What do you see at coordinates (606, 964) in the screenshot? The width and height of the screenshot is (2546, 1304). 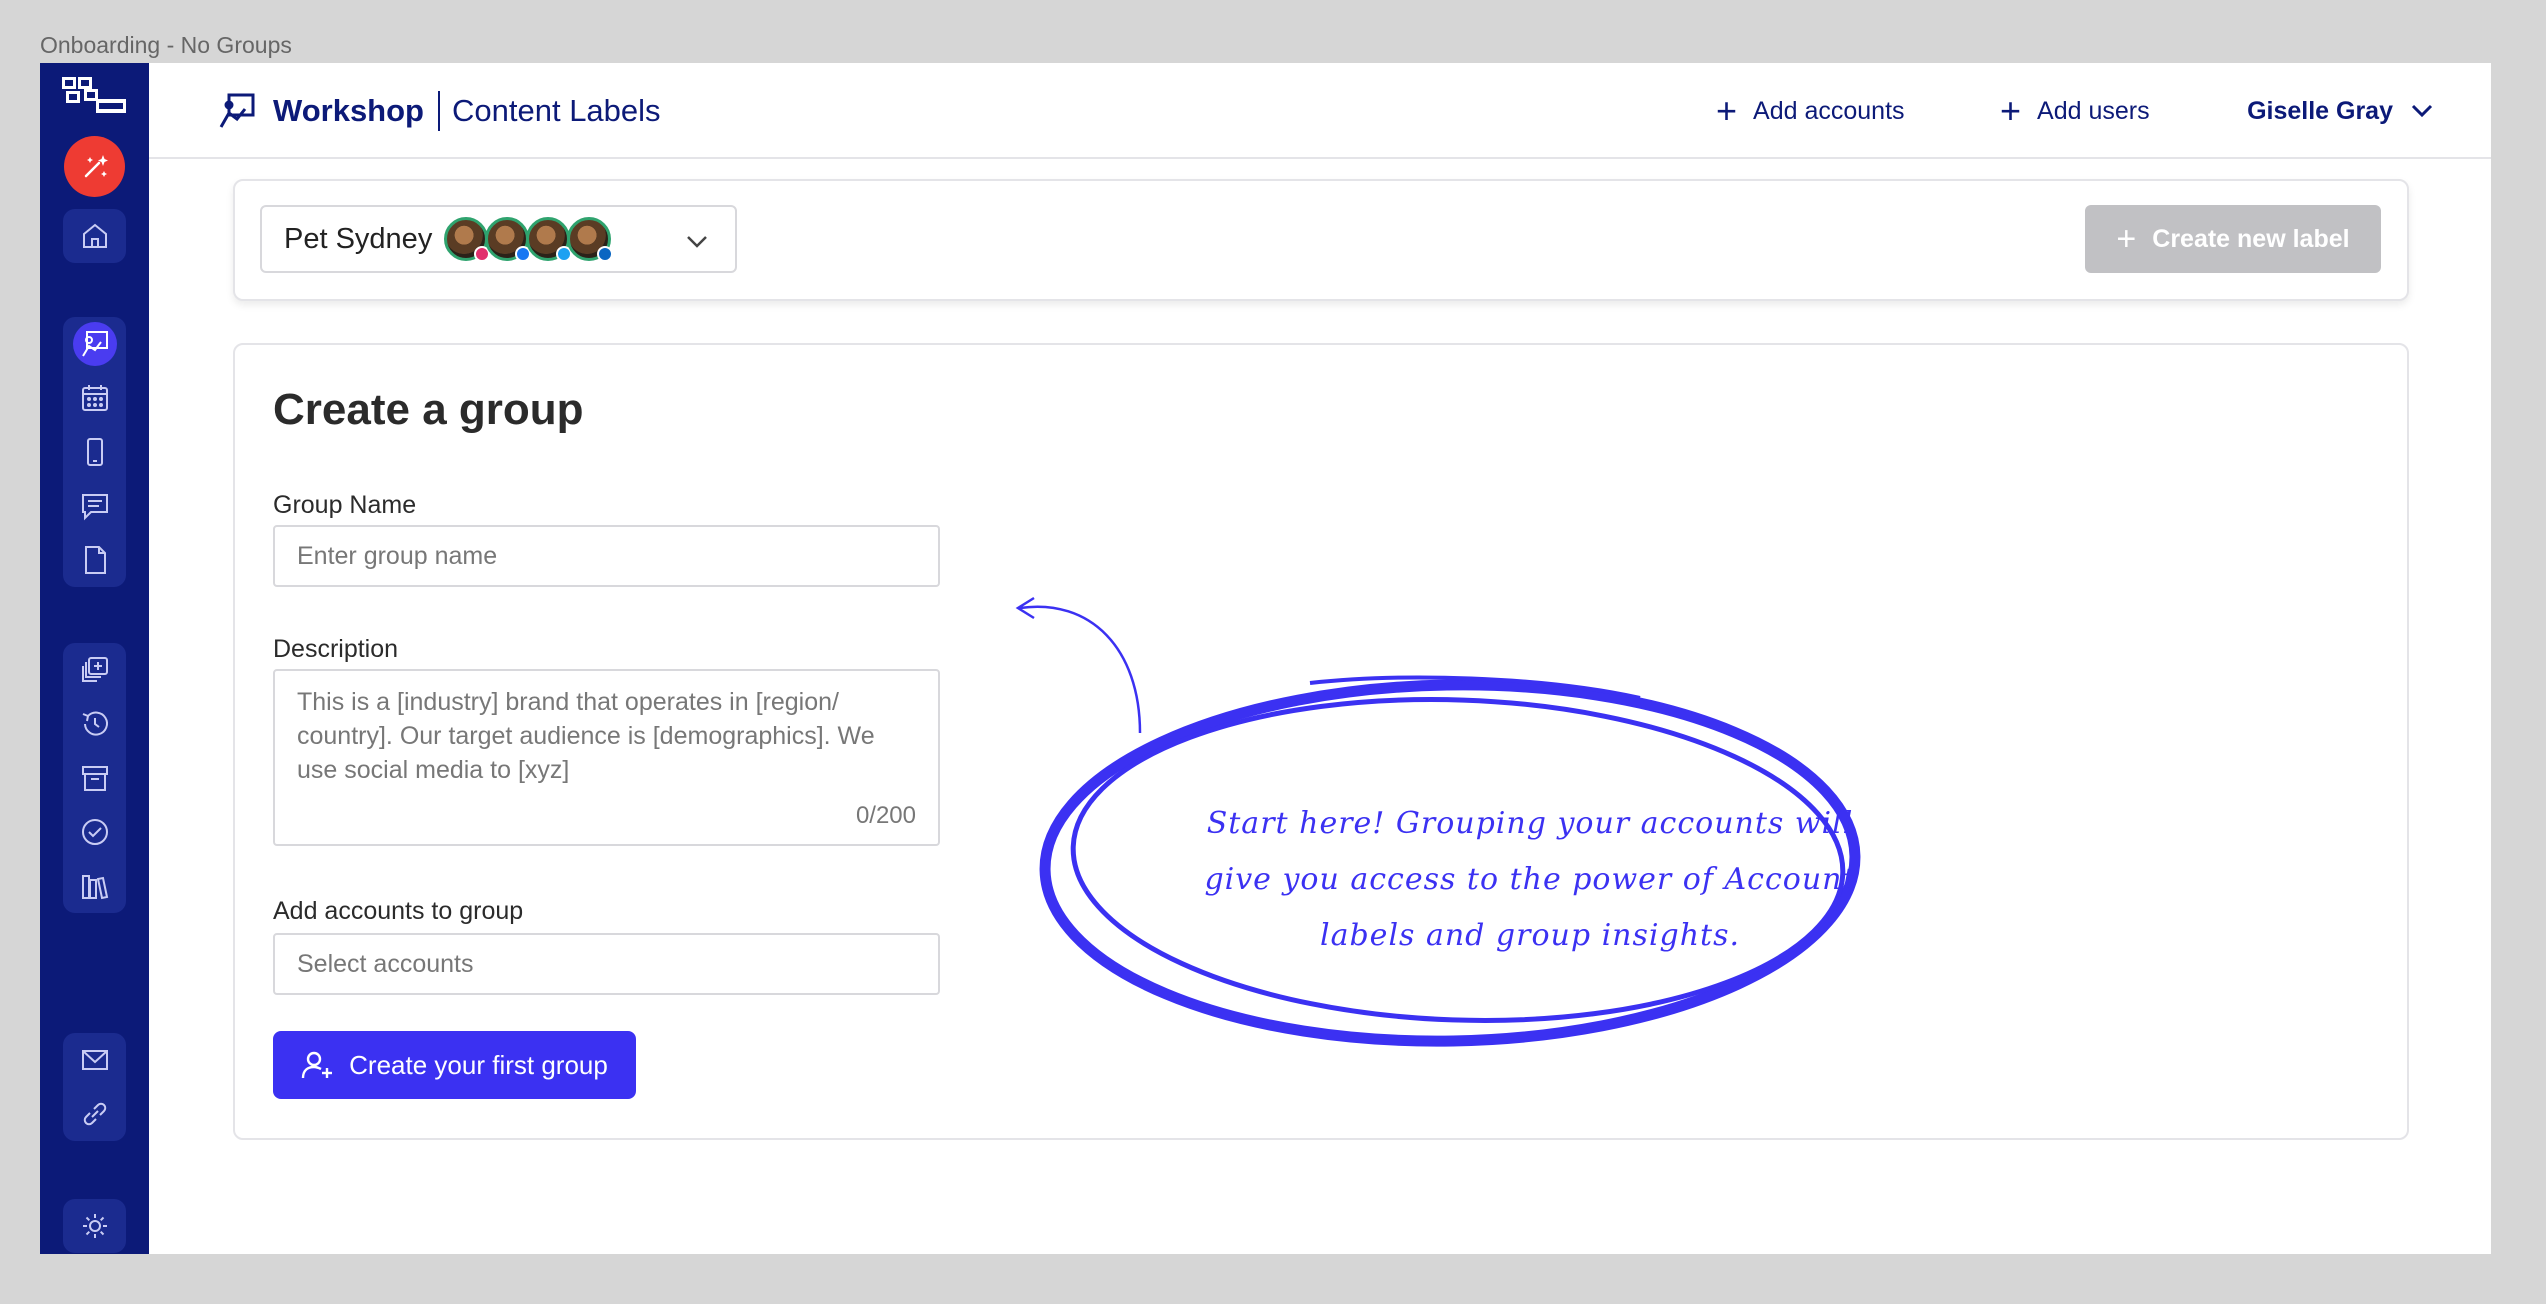 I see `accounts-select` at bounding box center [606, 964].